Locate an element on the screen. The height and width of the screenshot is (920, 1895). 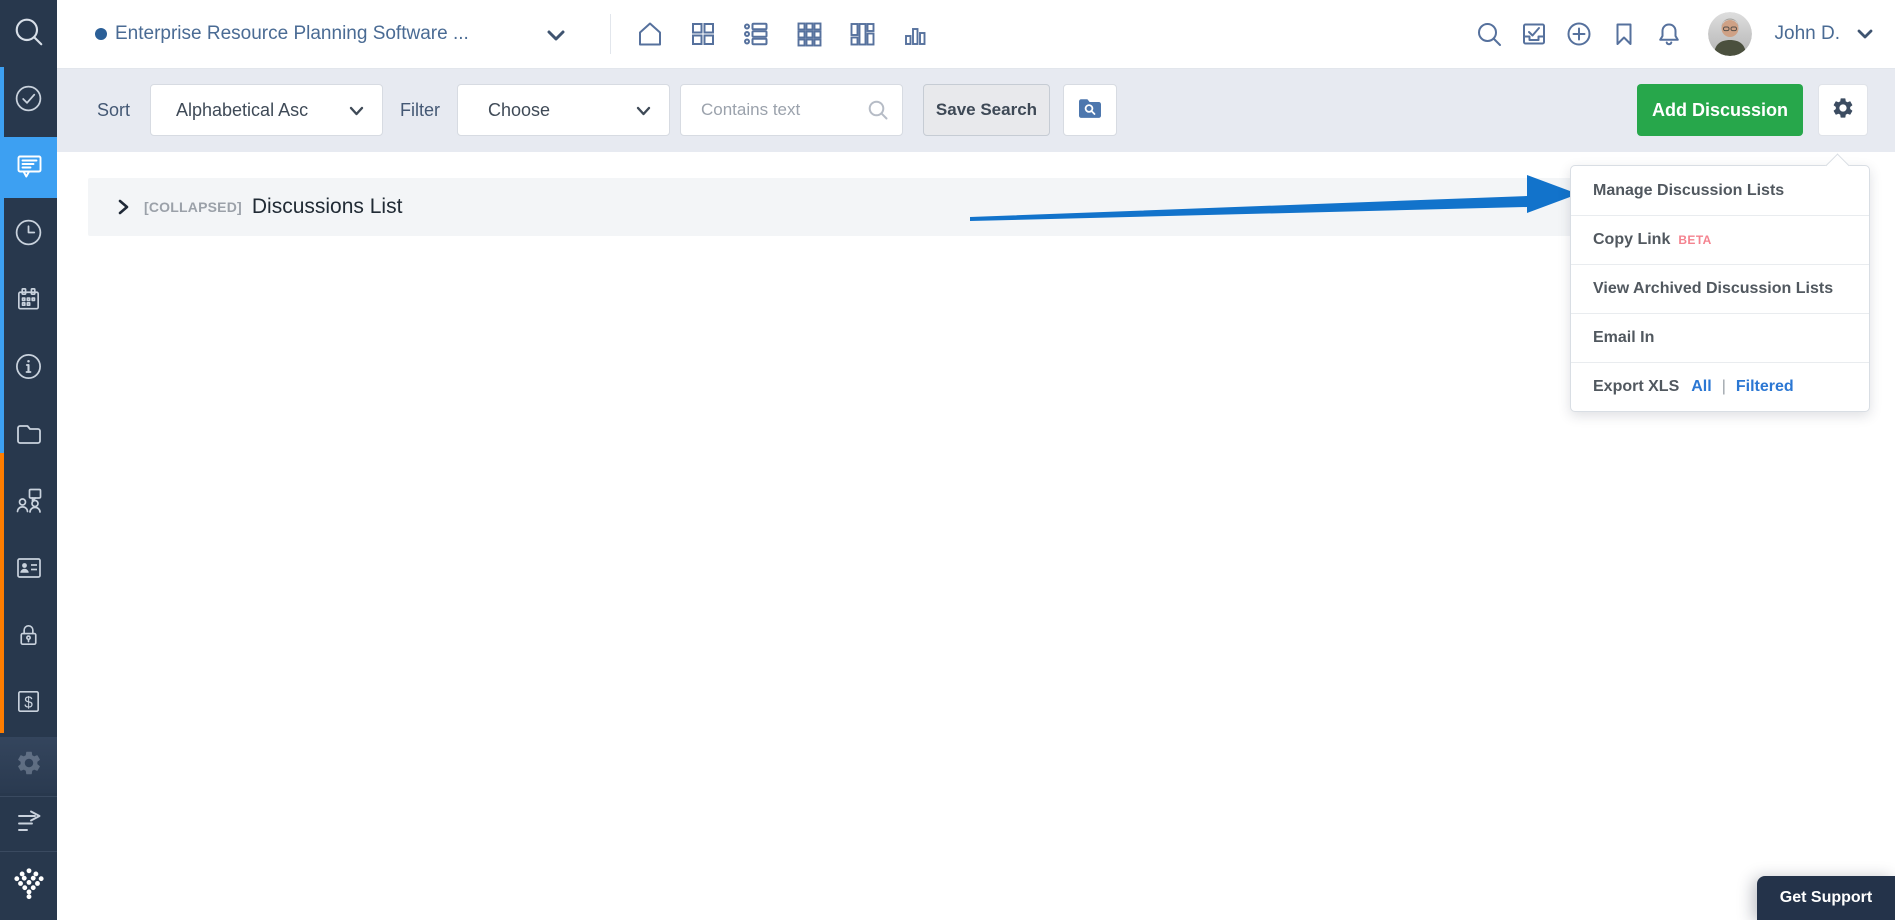
grid-3x3-icon is located at coordinates (809, 34).